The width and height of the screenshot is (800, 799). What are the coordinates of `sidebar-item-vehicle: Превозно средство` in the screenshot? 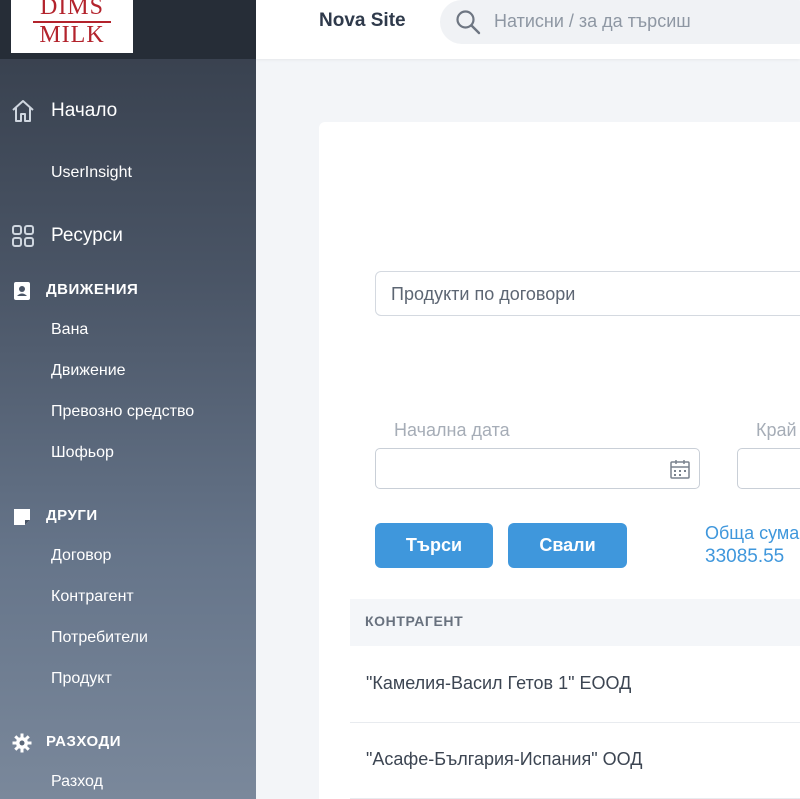 It's located at (122, 412).